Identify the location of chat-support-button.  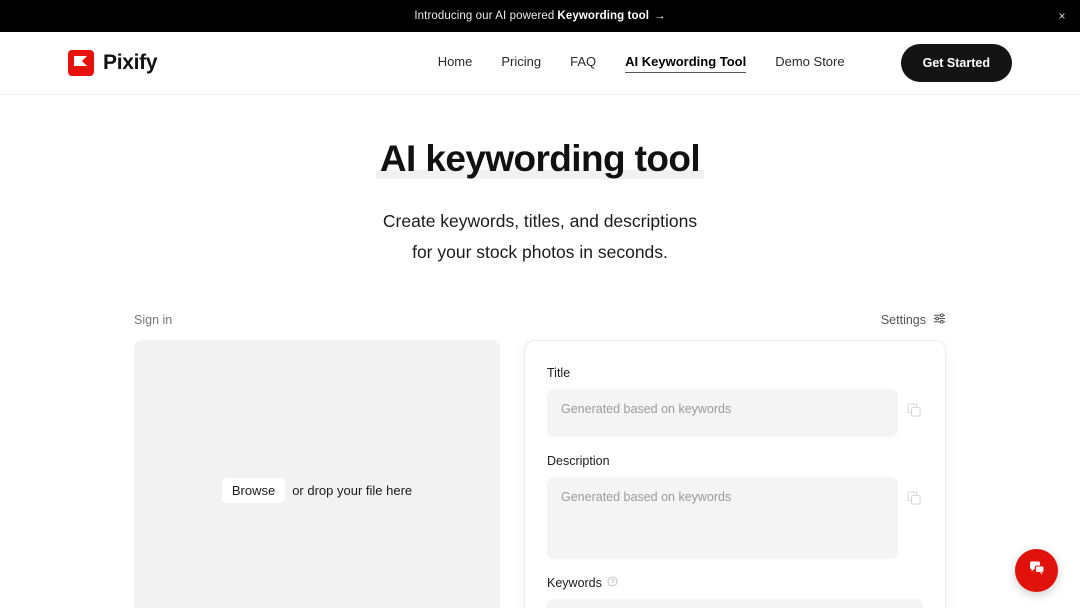
(1036, 570).